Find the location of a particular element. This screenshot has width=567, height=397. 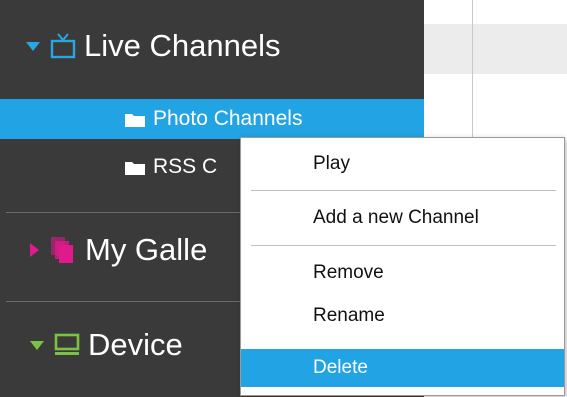

content-row is located at coordinates (495, 12).